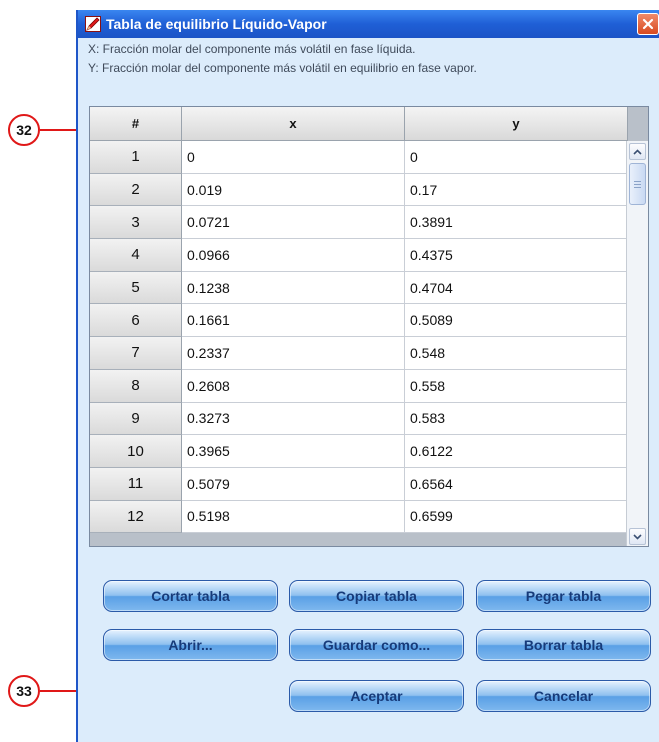 Image resolution: width=659 pixels, height=742 pixels. What do you see at coordinates (516, 419) in the screenshot?
I see `y-cell: 0.583` at bounding box center [516, 419].